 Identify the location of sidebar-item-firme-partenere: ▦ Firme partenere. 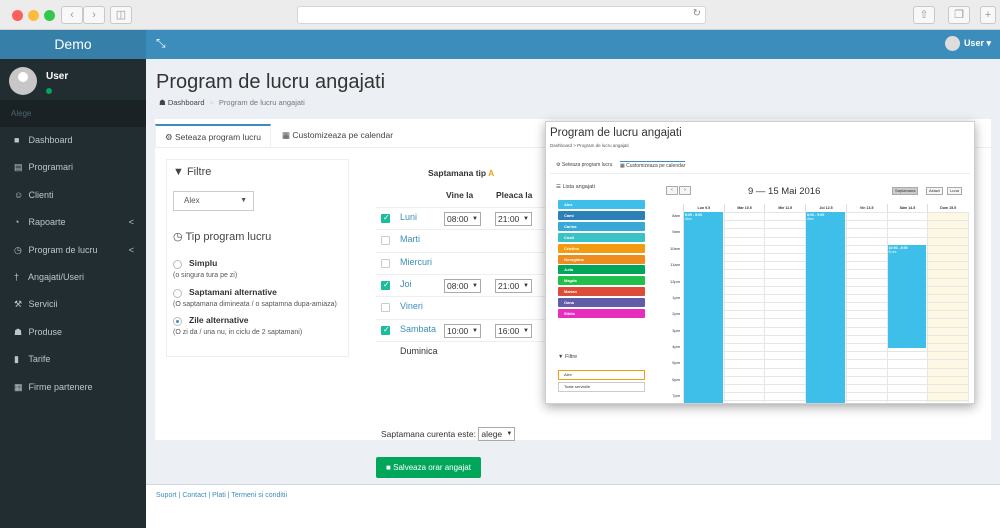
(73, 387).